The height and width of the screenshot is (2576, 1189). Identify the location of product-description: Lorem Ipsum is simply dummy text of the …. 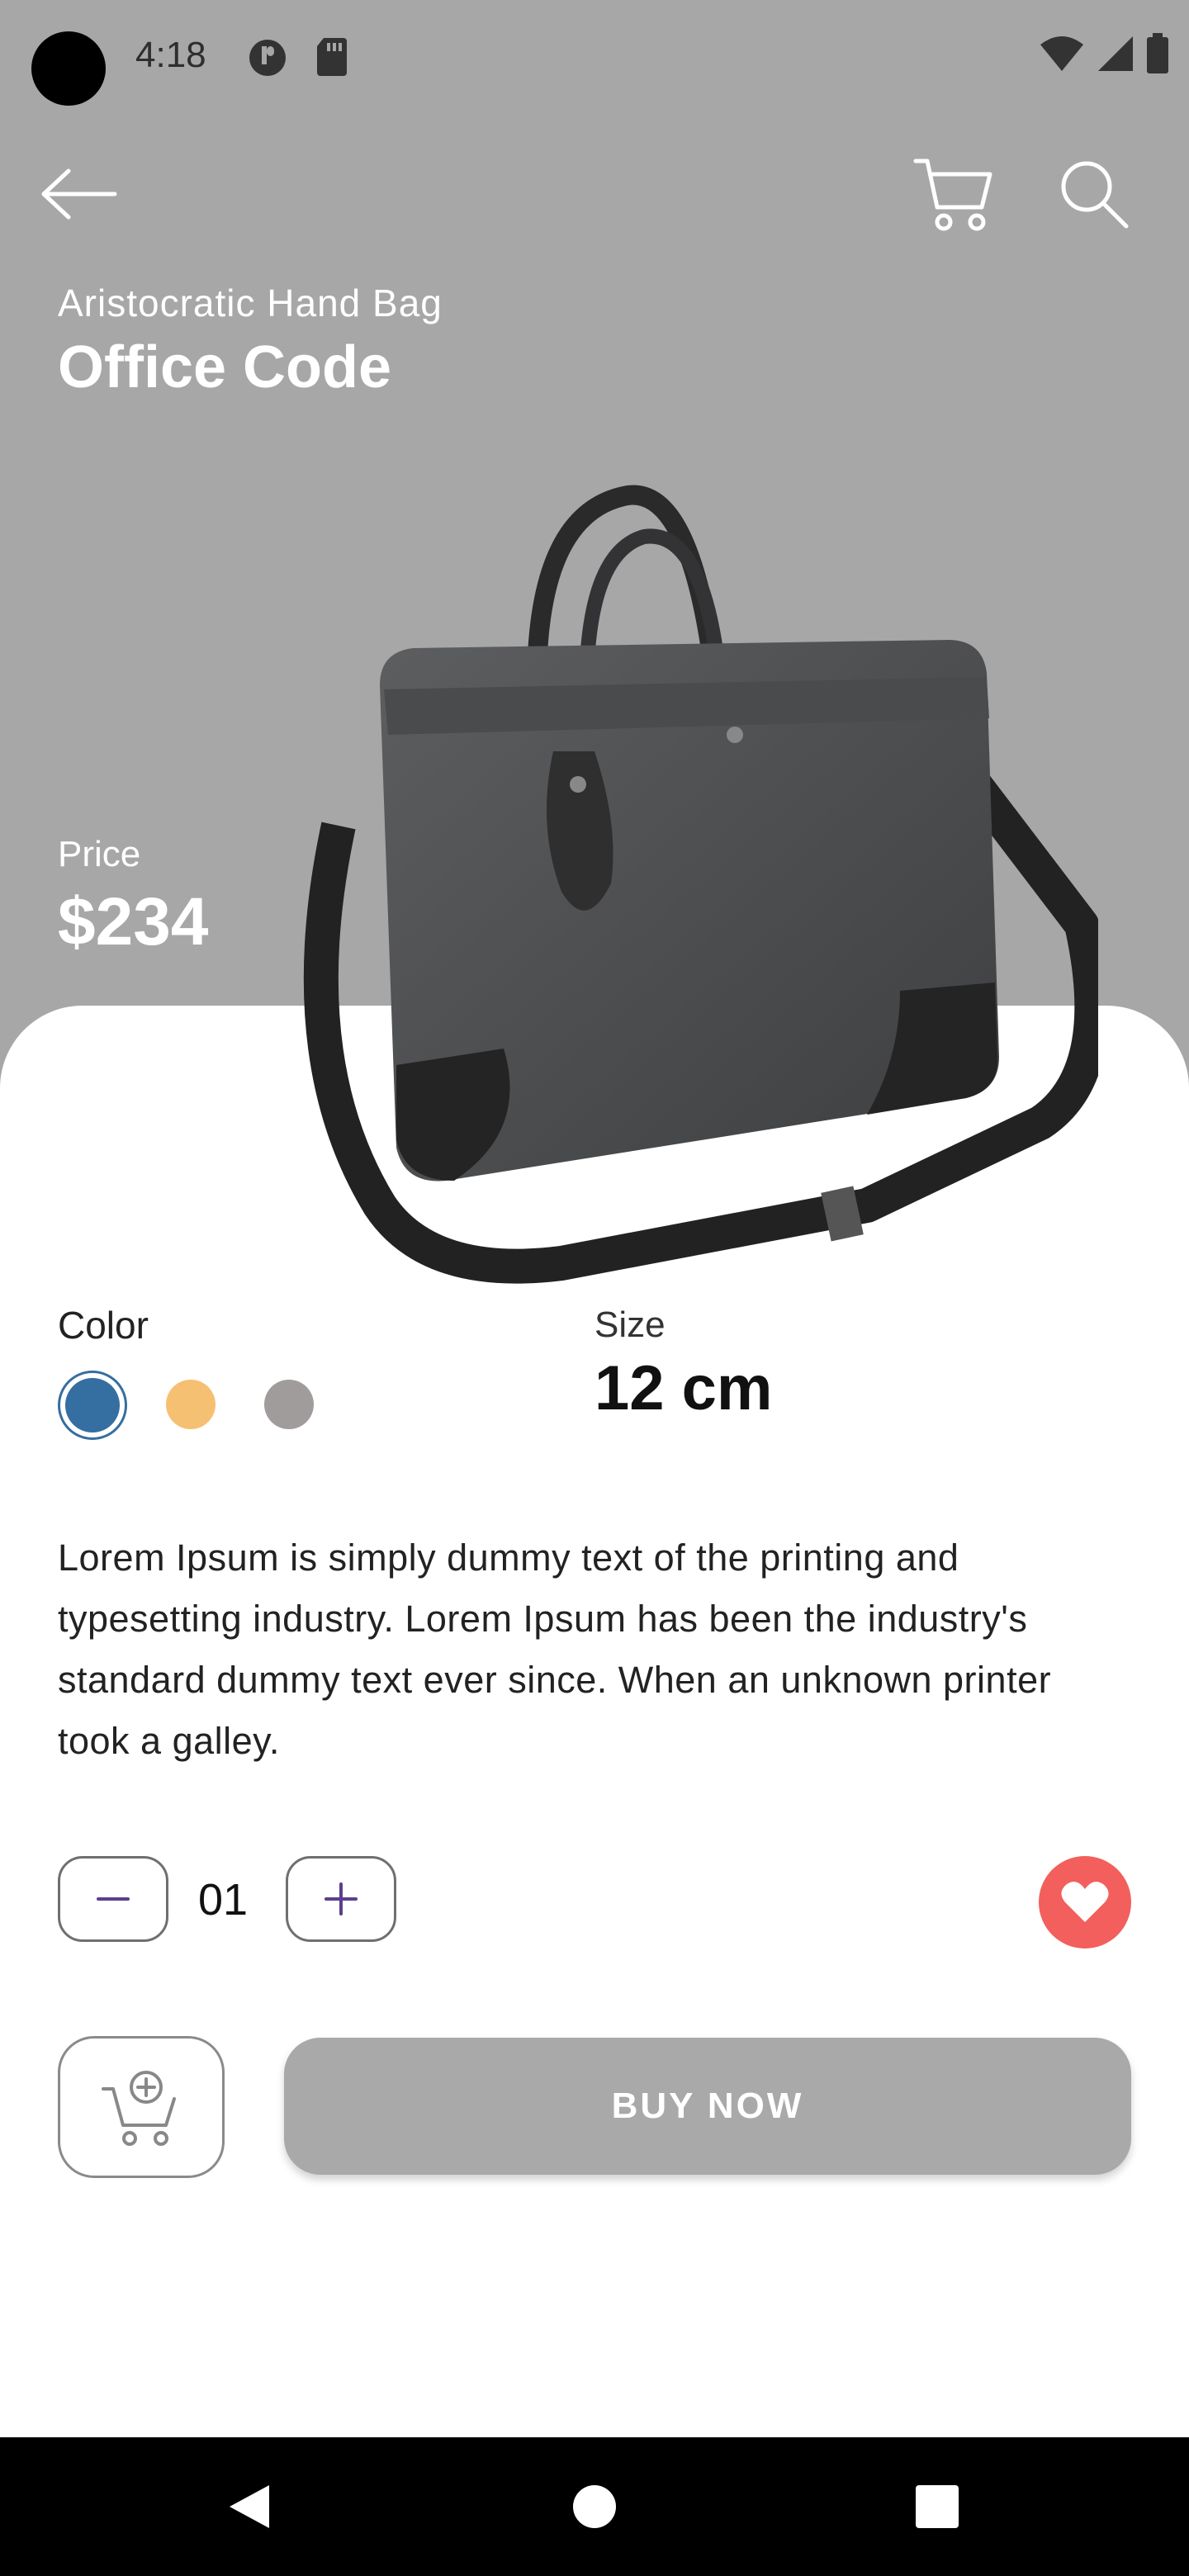
(555, 1649).